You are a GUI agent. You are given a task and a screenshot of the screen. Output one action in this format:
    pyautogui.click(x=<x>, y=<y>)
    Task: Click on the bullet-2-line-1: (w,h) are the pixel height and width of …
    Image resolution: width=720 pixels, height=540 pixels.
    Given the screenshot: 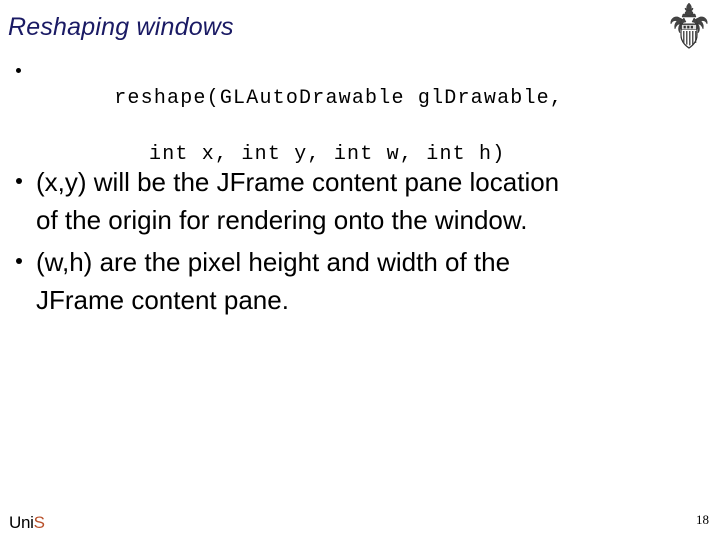 What is the action you would take?
    pyautogui.click(x=273, y=262)
    